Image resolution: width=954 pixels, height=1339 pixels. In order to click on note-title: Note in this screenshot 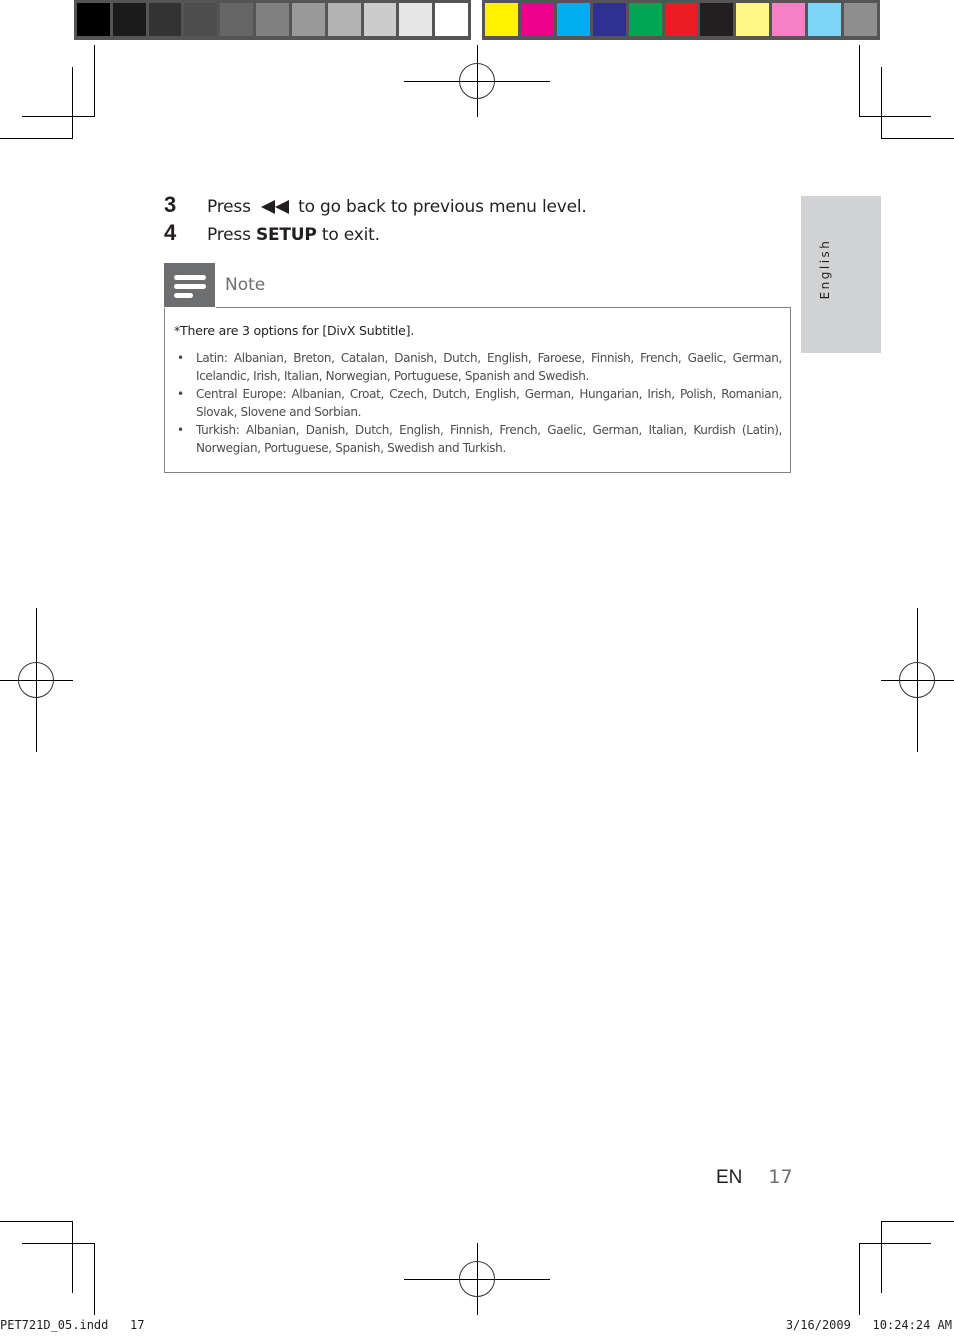, I will do `click(245, 285)`.